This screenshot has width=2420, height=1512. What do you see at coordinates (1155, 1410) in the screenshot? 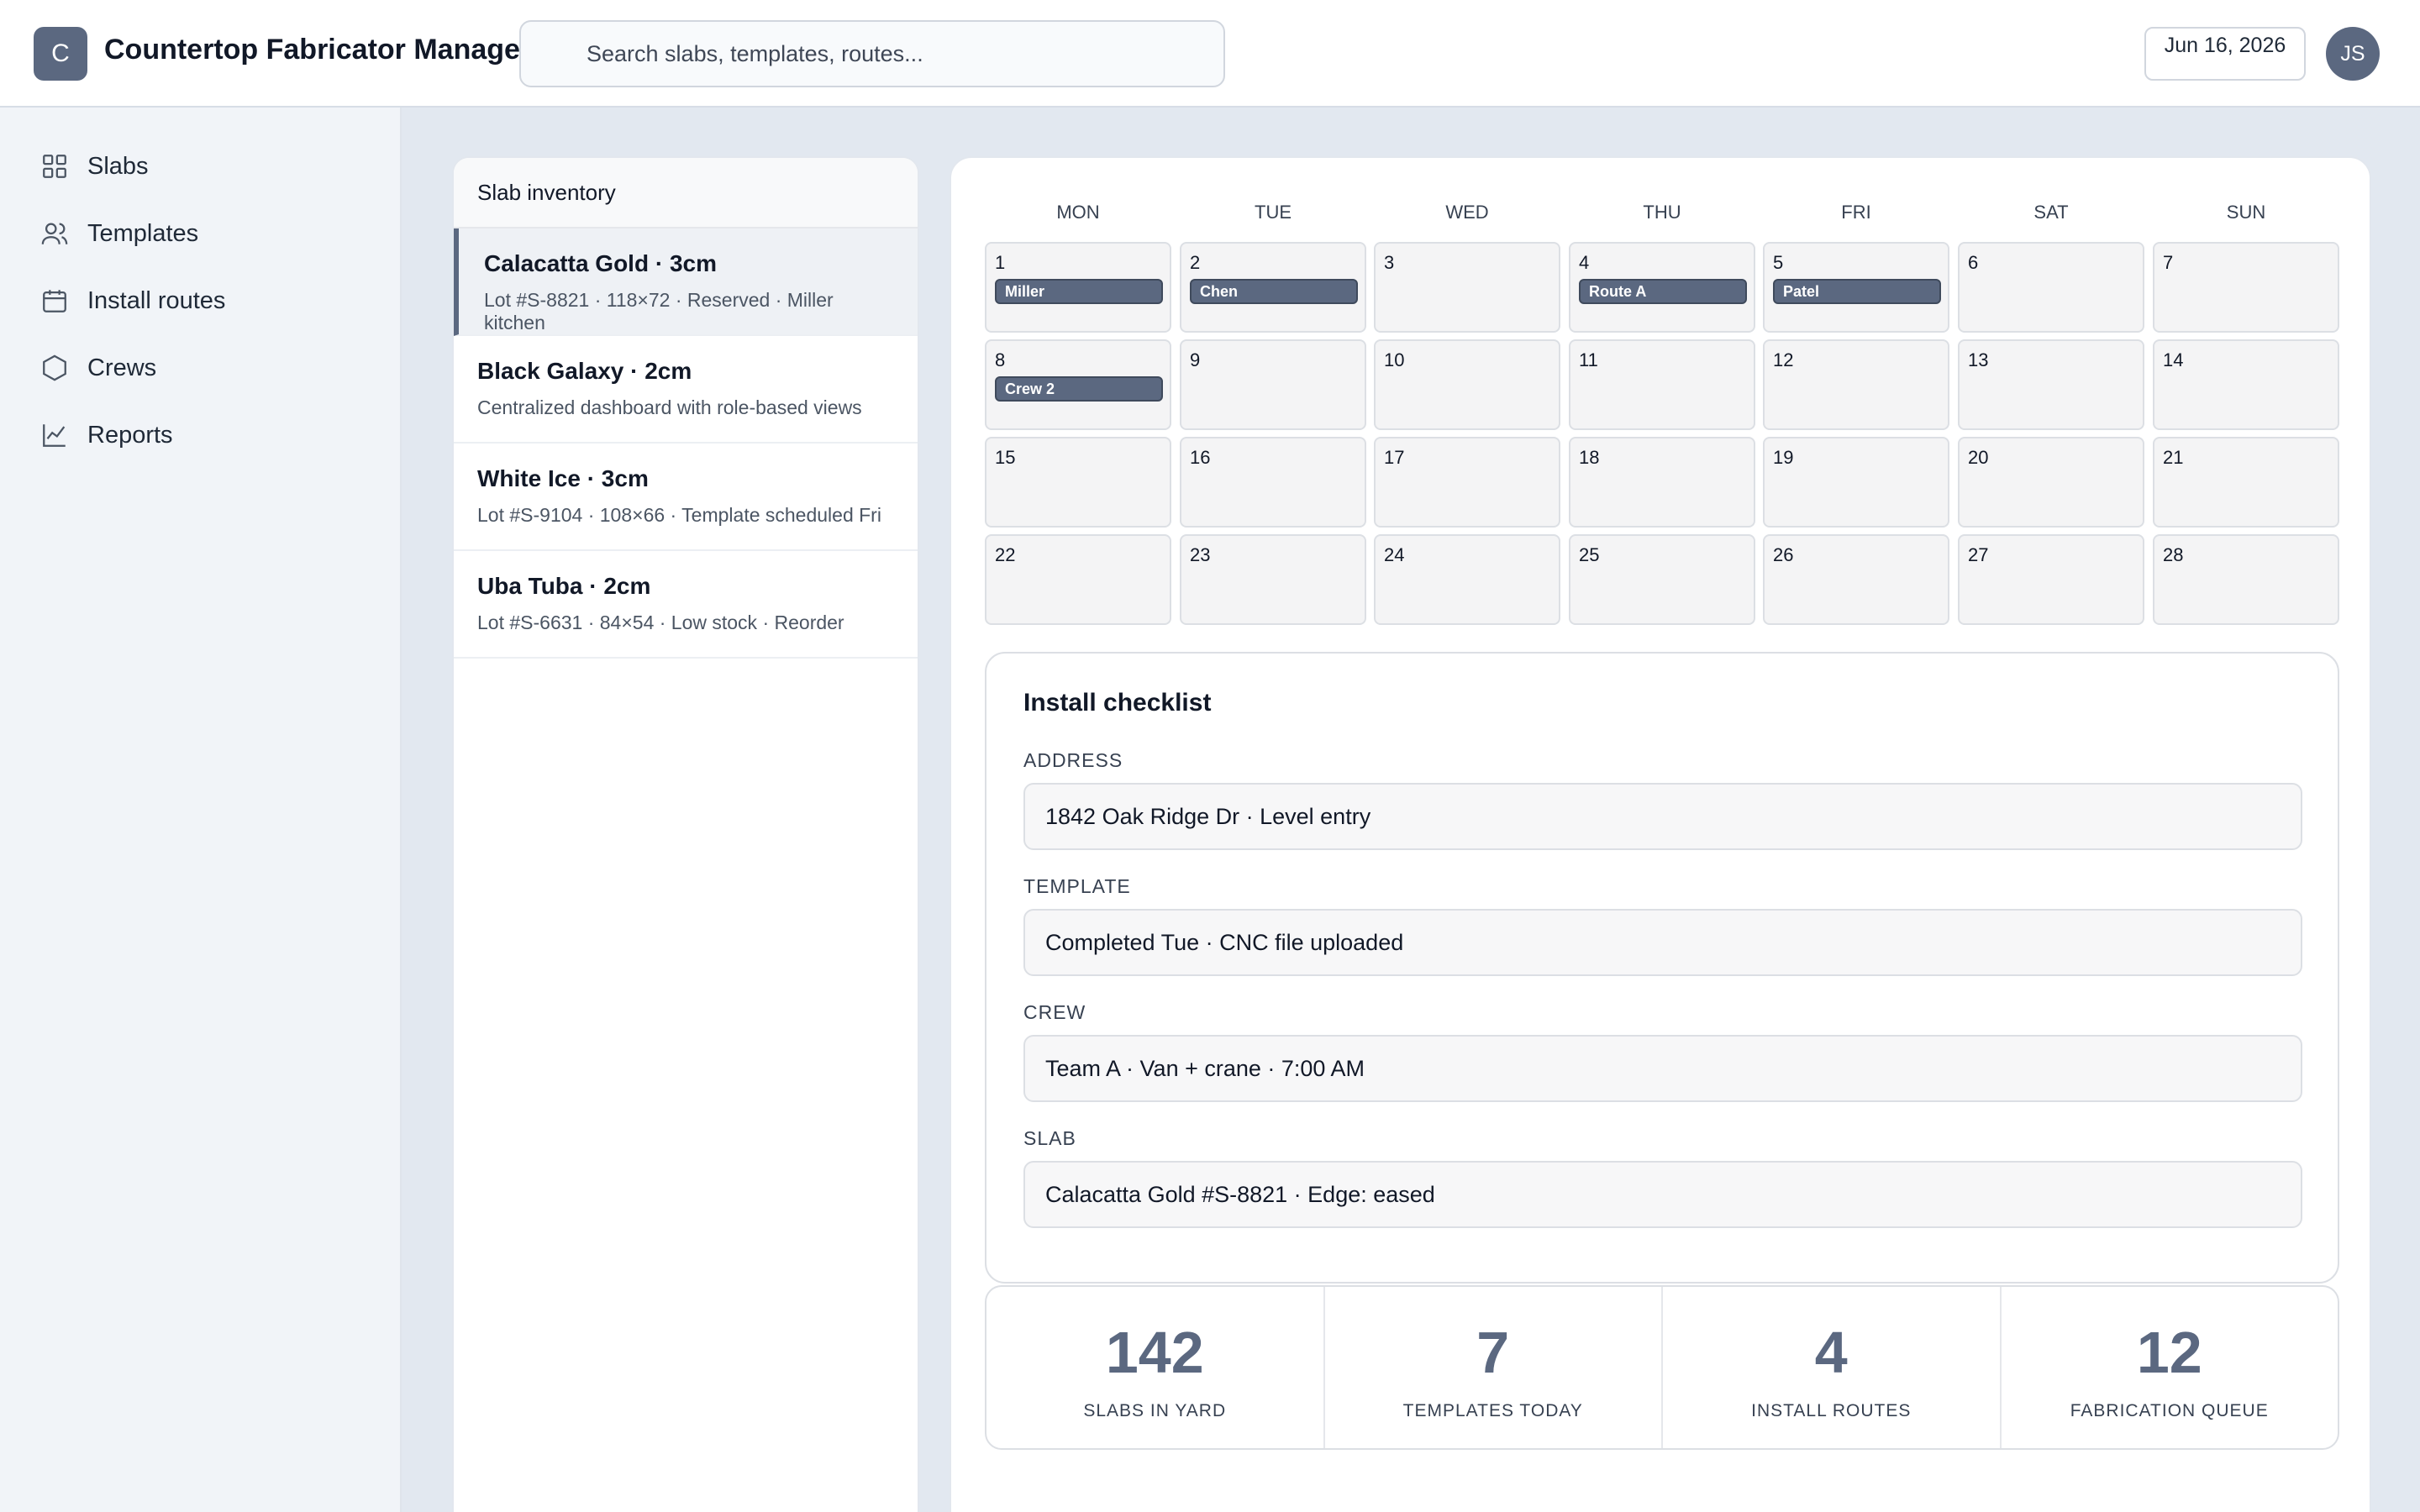
I see `stat-label: SLABS IN YARD` at bounding box center [1155, 1410].